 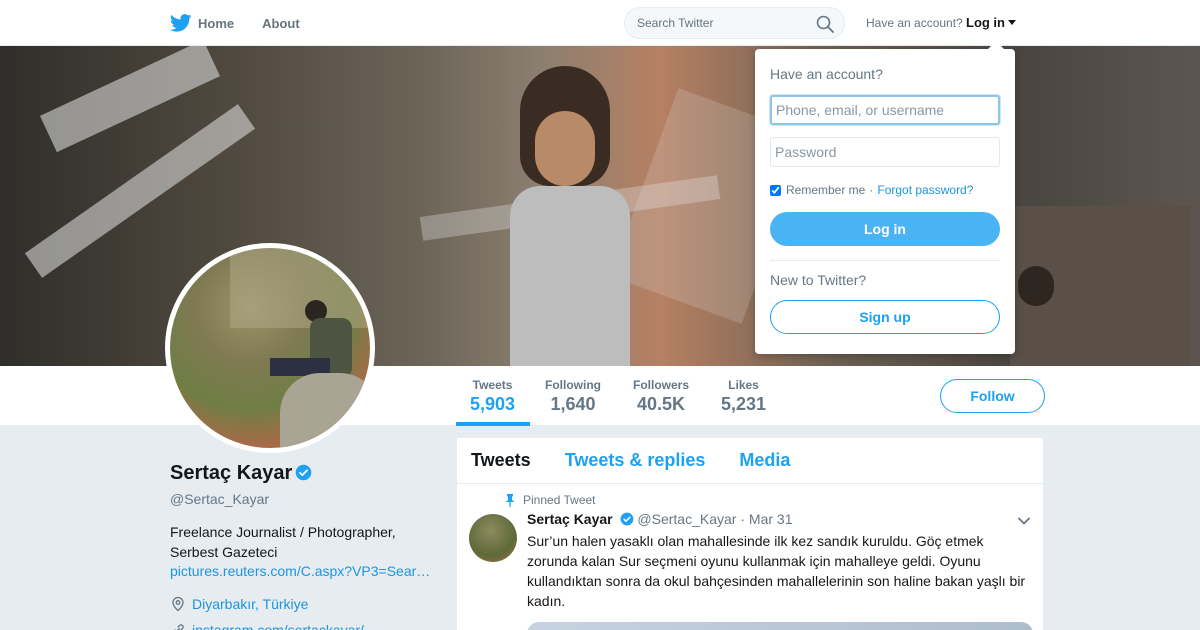 I want to click on stat-following: Following 1,640, so click(x=573, y=396).